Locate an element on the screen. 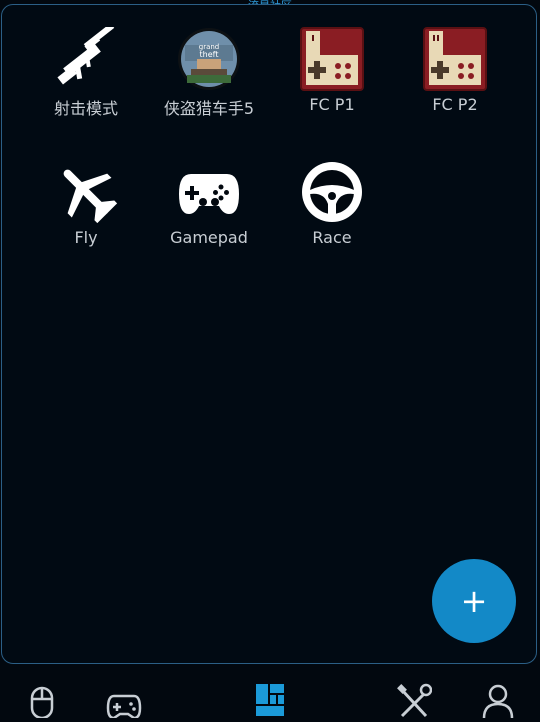 The image size is (540, 722). tile-shooting-mode: 射击模式 is located at coordinates (86, 73).